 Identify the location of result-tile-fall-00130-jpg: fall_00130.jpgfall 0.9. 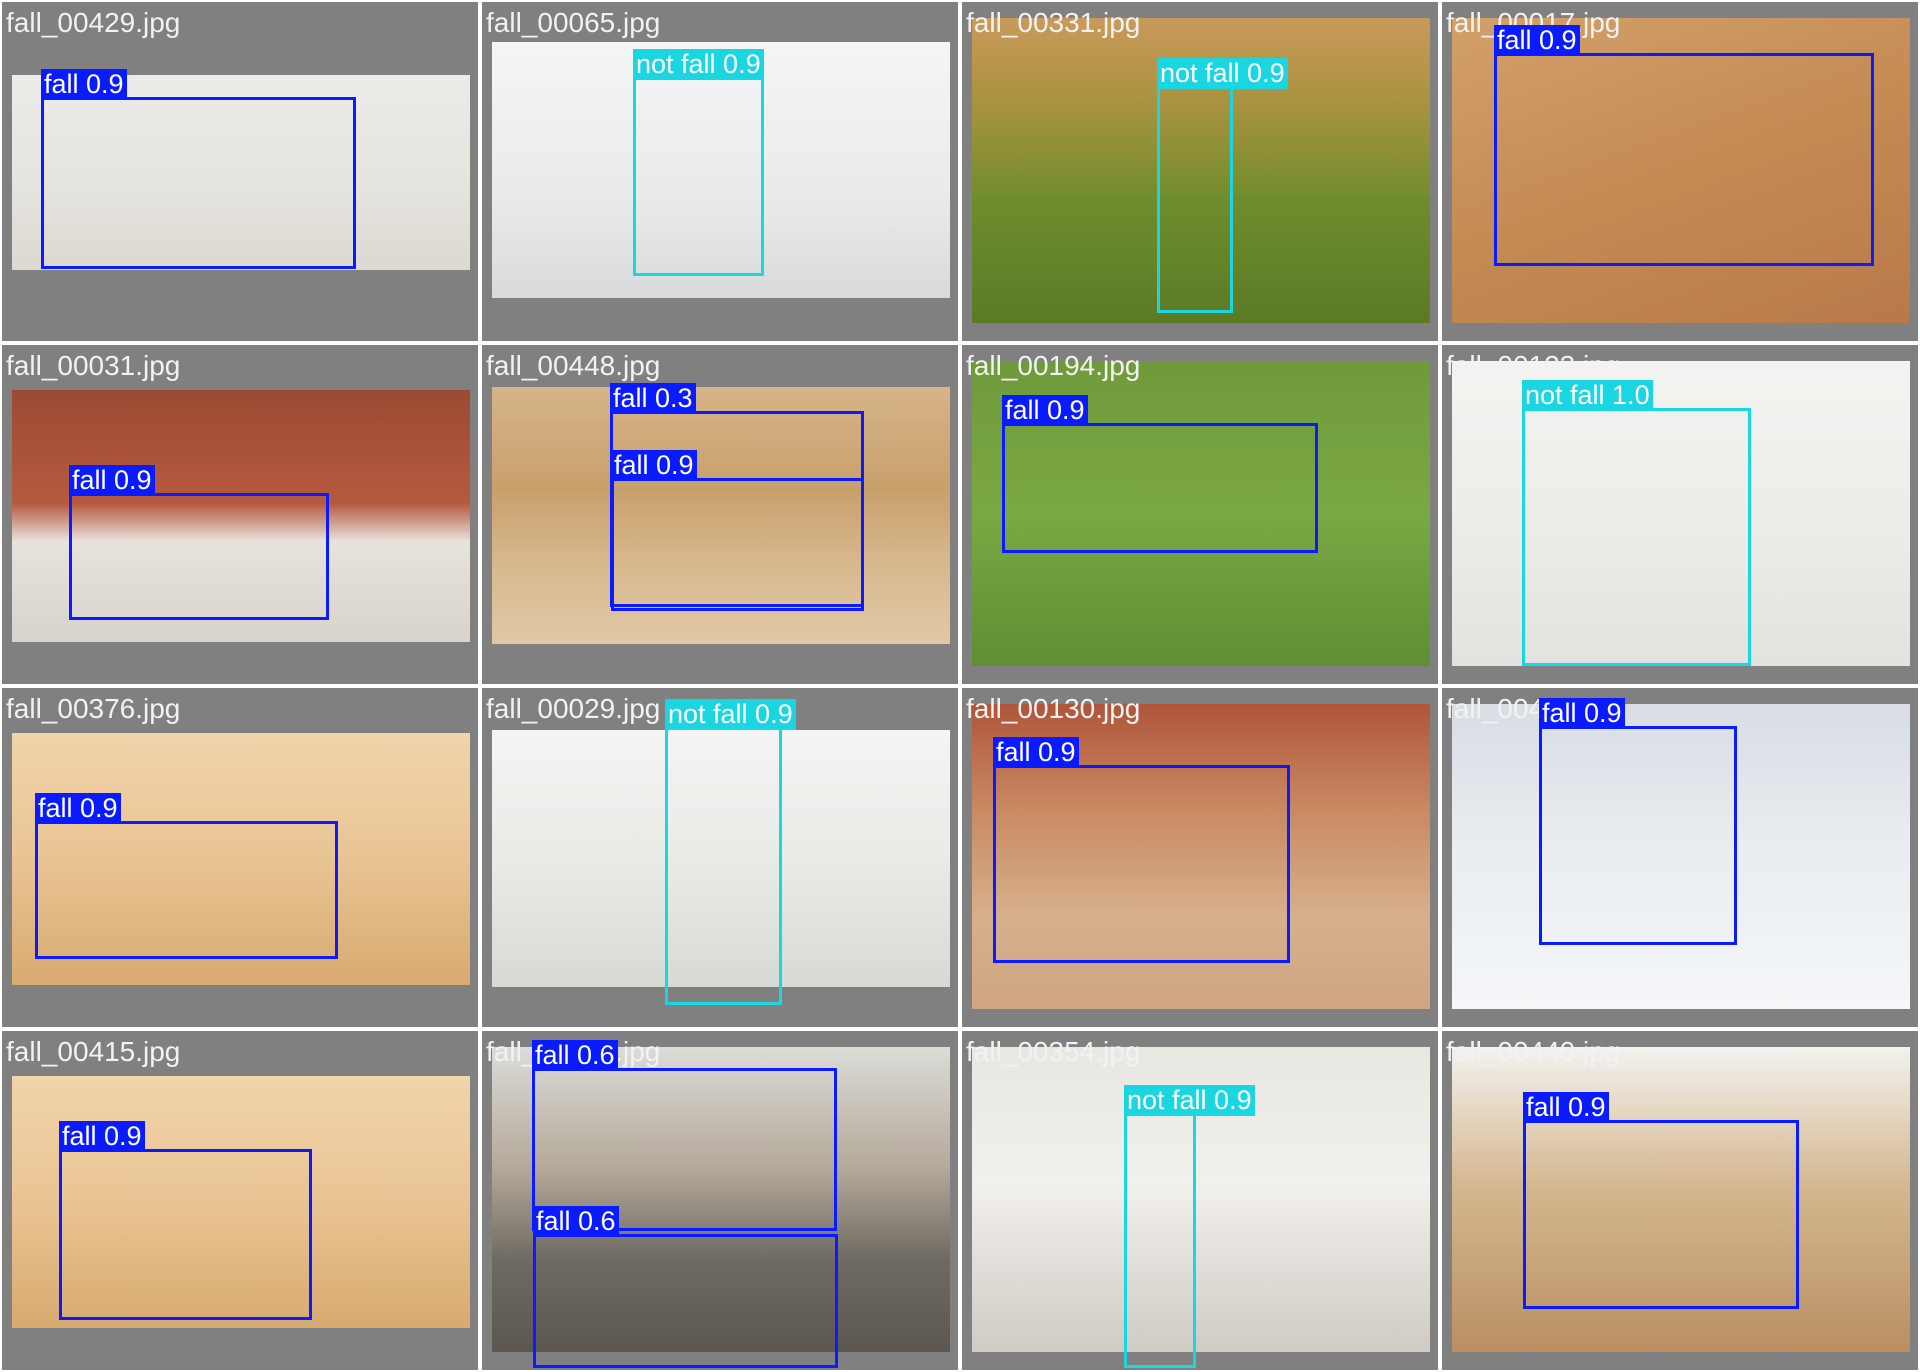
(1200, 857).